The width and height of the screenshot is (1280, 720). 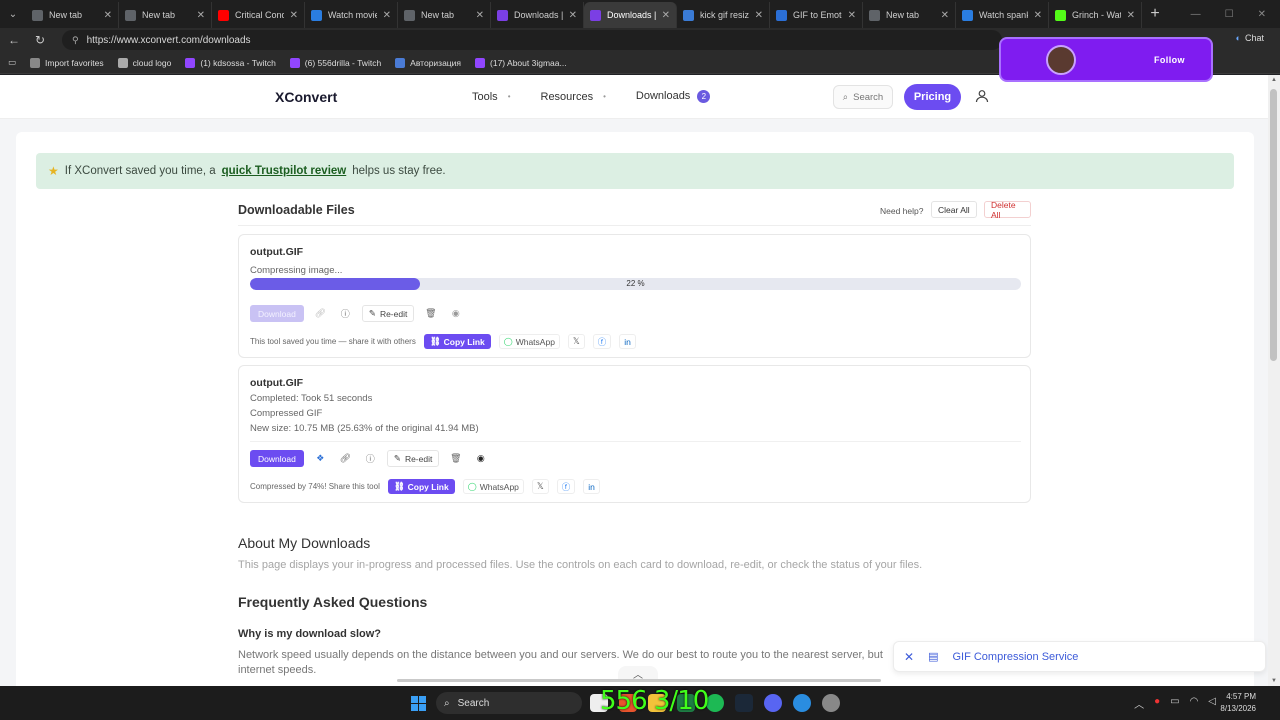 I want to click on system-clock: 4:57 PM 8/13/2026, so click(x=1238, y=703).